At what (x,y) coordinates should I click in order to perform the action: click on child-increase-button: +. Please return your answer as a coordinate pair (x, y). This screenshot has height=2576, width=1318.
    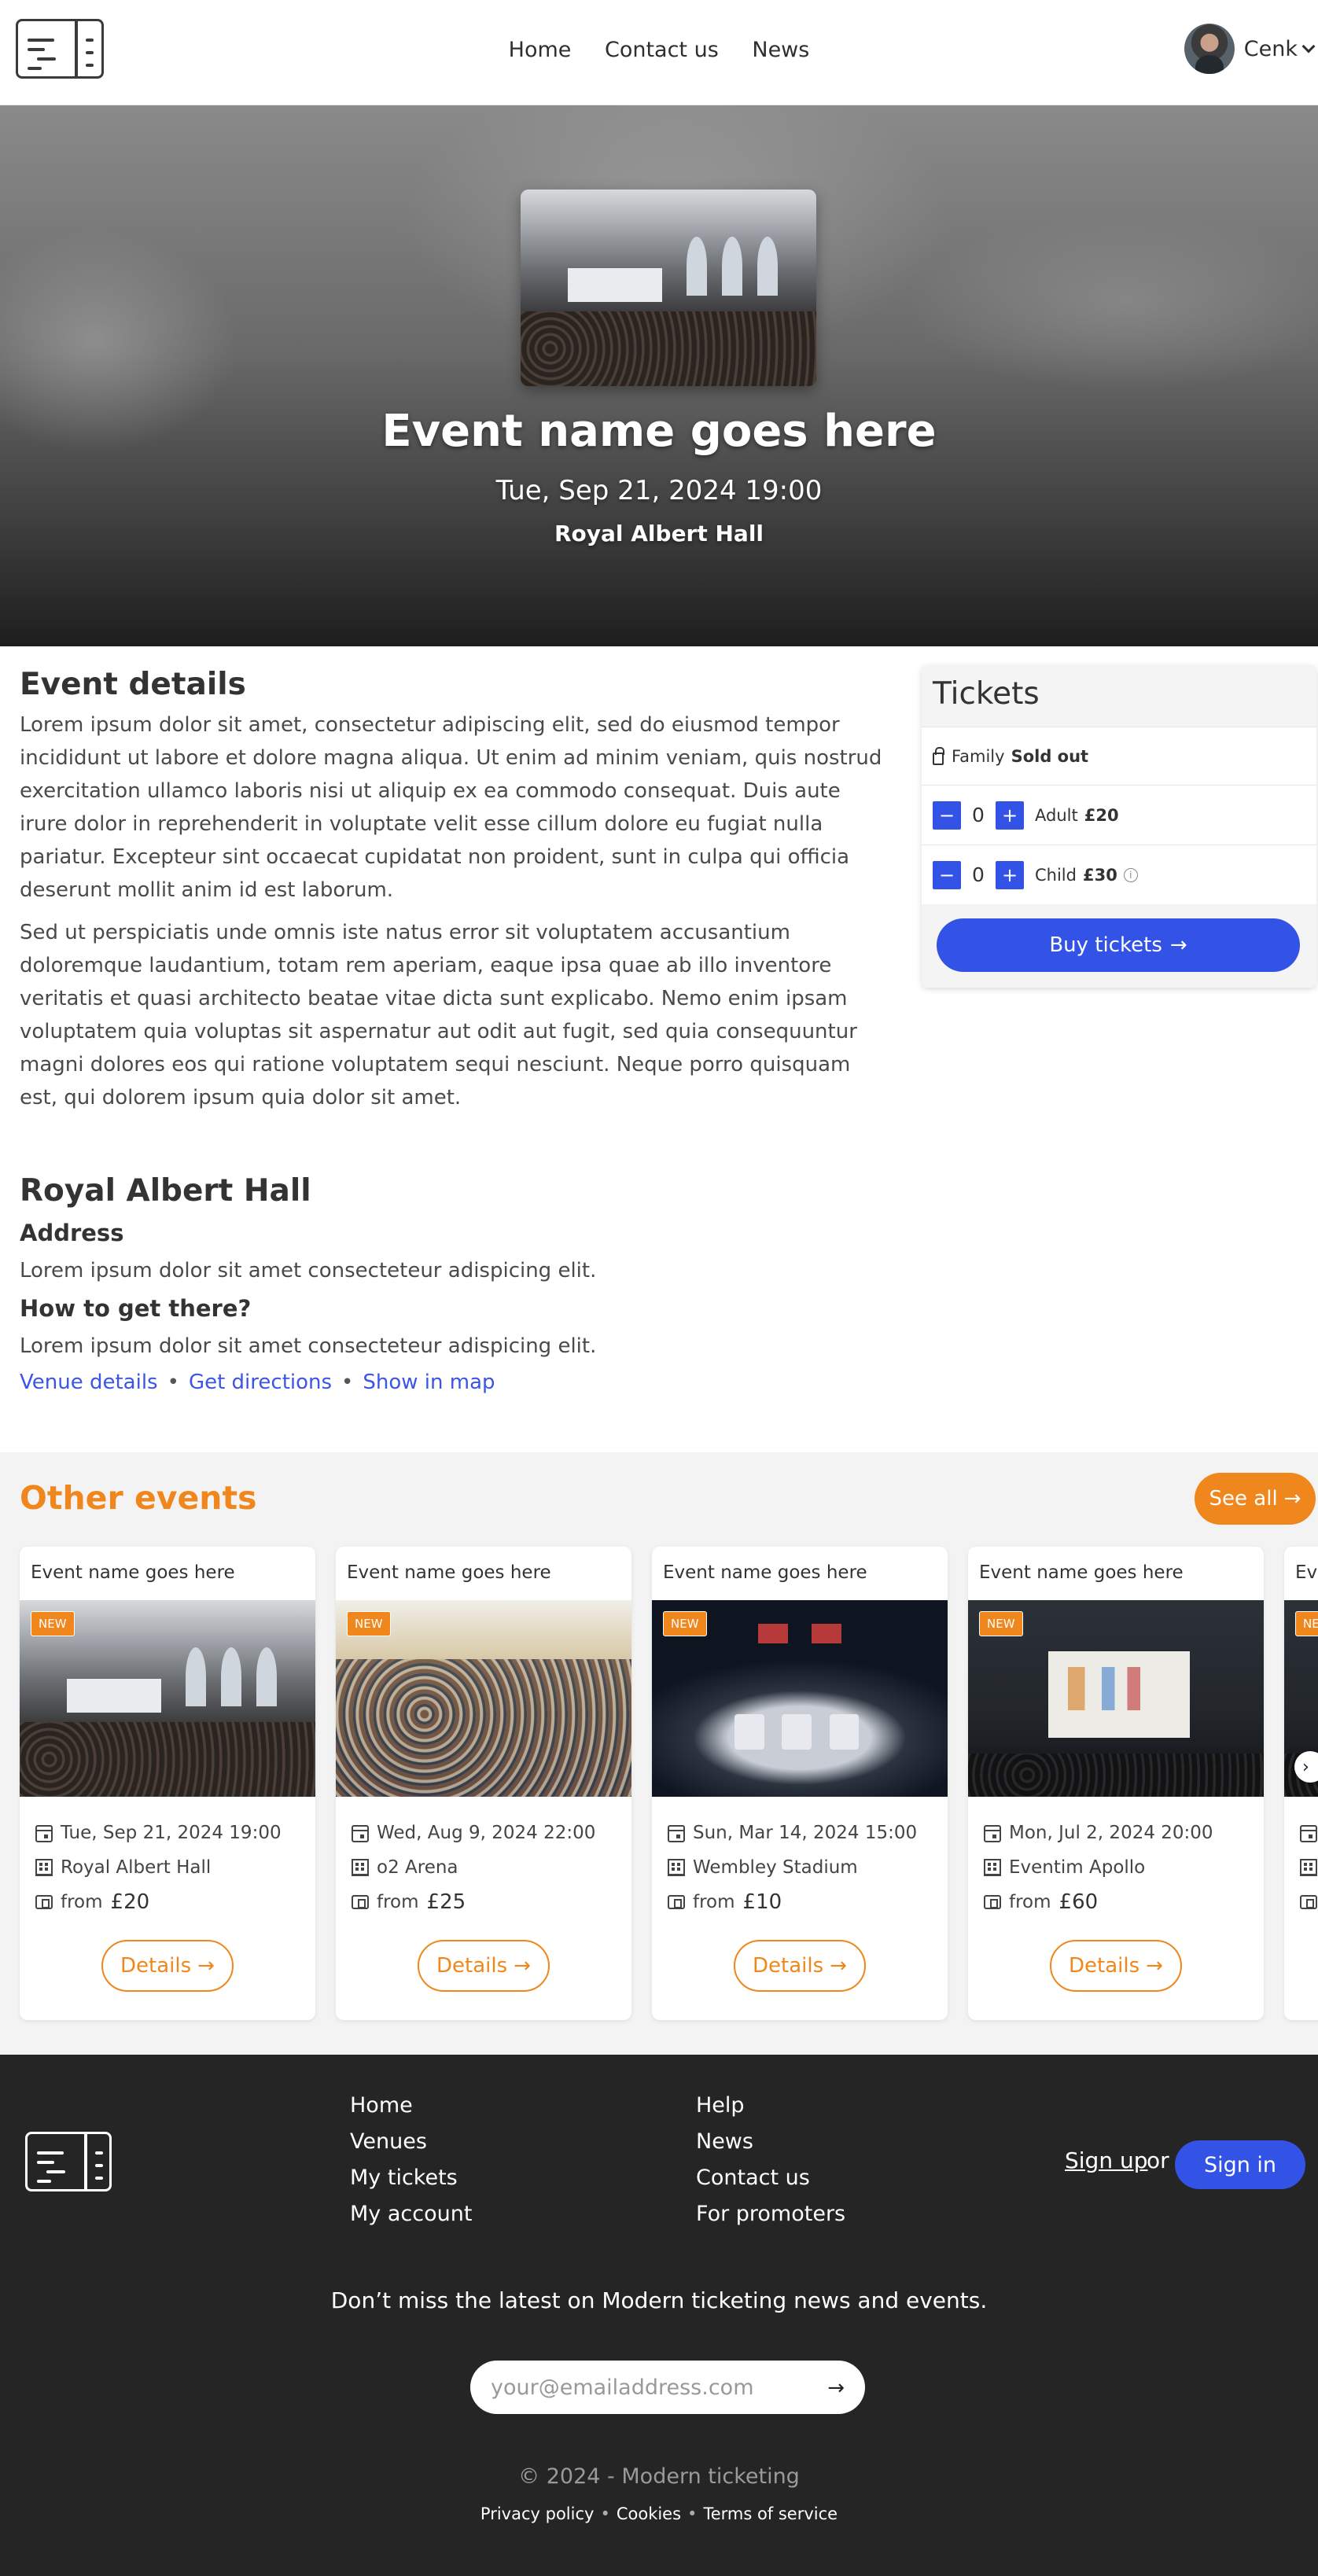
    Looking at the image, I should click on (1010, 875).